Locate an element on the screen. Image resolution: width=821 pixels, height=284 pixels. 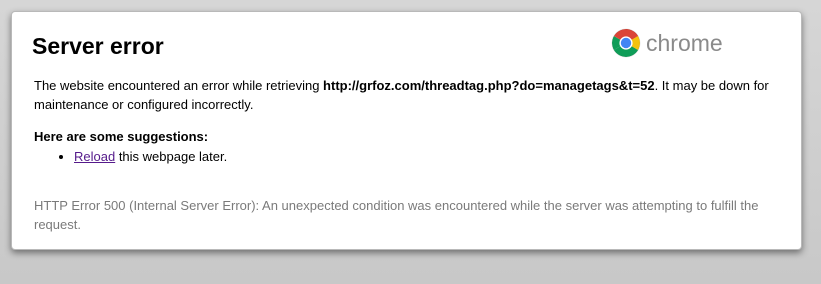
suggestions-list: Reload this webpage later. is located at coordinates (130, 157).